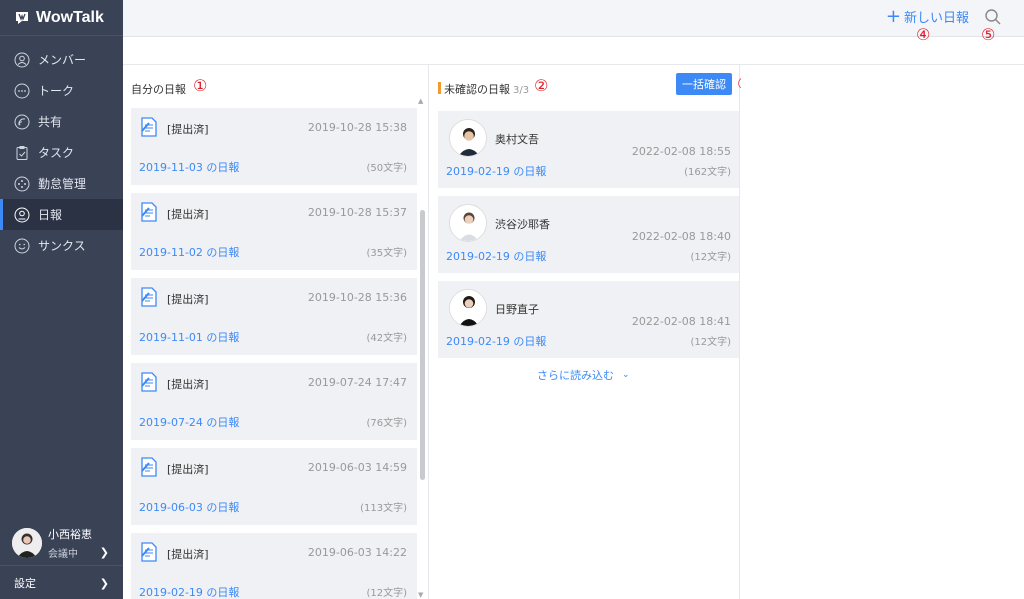 The image size is (1024, 599). Describe the element at coordinates (357, 467) in the screenshot. I see `report-date: 2019-06-03 14:59` at that location.